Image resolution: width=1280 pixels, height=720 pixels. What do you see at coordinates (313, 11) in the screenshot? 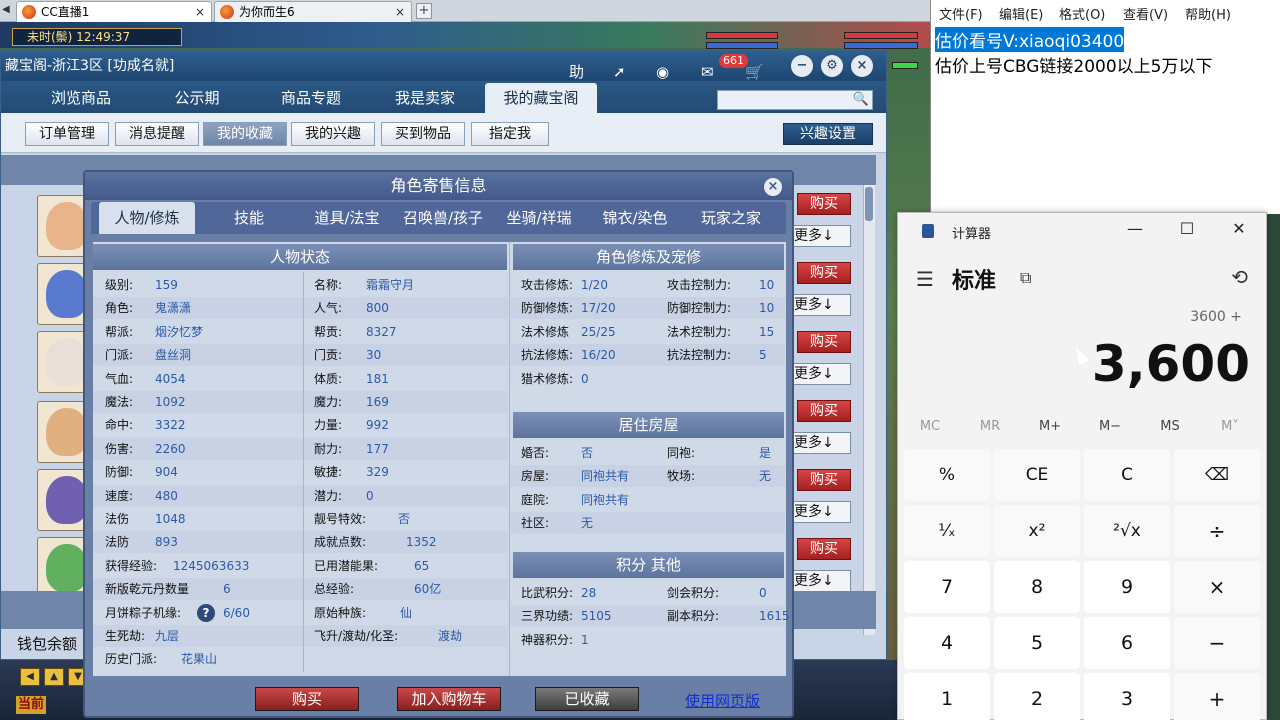
I see `browser-tab-game: 为你而生6 ×` at bounding box center [313, 11].